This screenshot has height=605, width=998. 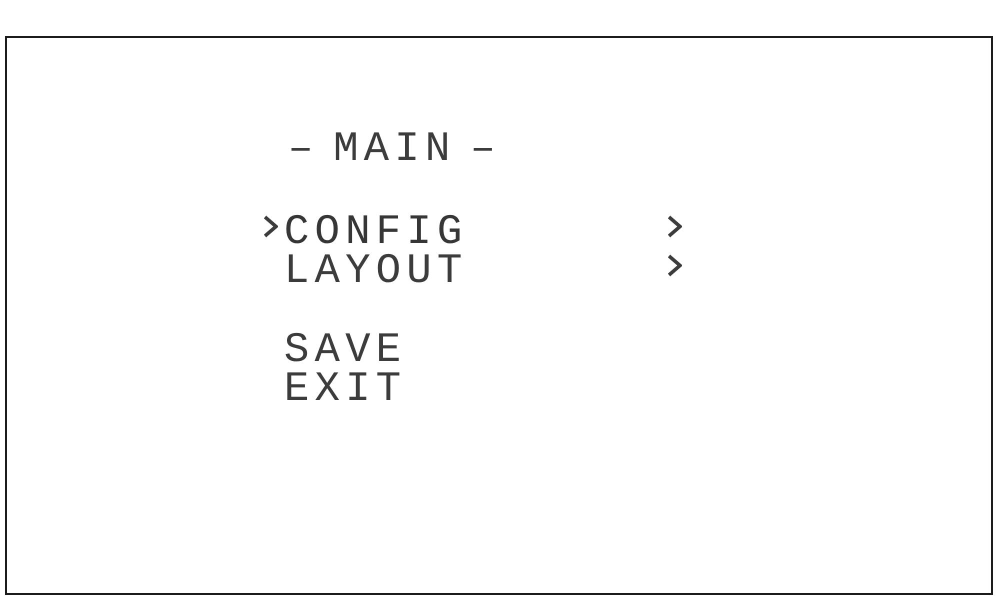 What do you see at coordinates (394, 149) in the screenshot?
I see `menu-title: – MAIN –` at bounding box center [394, 149].